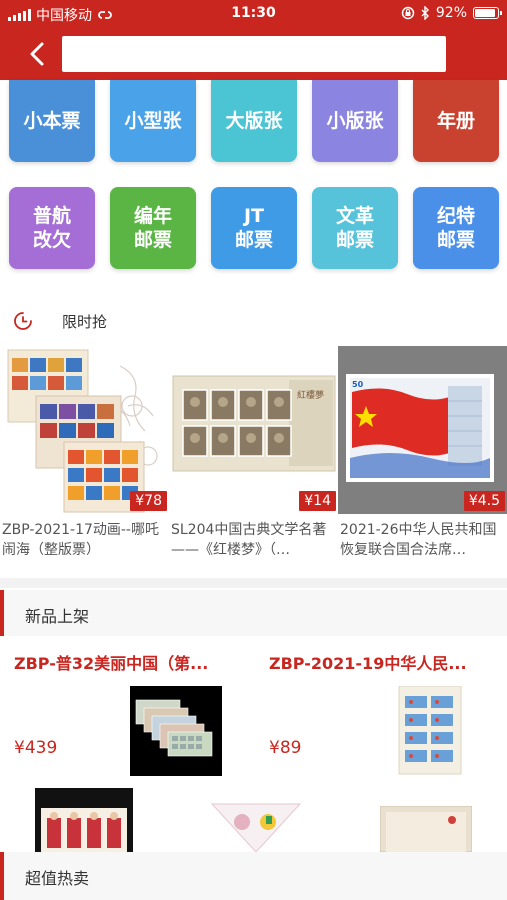 This screenshot has width=507, height=900. What do you see at coordinates (84, 430) in the screenshot?
I see `stamp-image-nezha` at bounding box center [84, 430].